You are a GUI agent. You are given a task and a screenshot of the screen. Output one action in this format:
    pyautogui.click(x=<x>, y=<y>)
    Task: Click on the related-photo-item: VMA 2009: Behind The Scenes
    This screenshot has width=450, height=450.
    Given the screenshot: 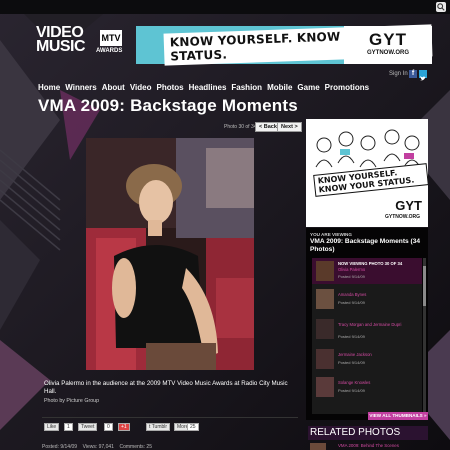 What is the action you would take?
    pyautogui.click(x=369, y=445)
    